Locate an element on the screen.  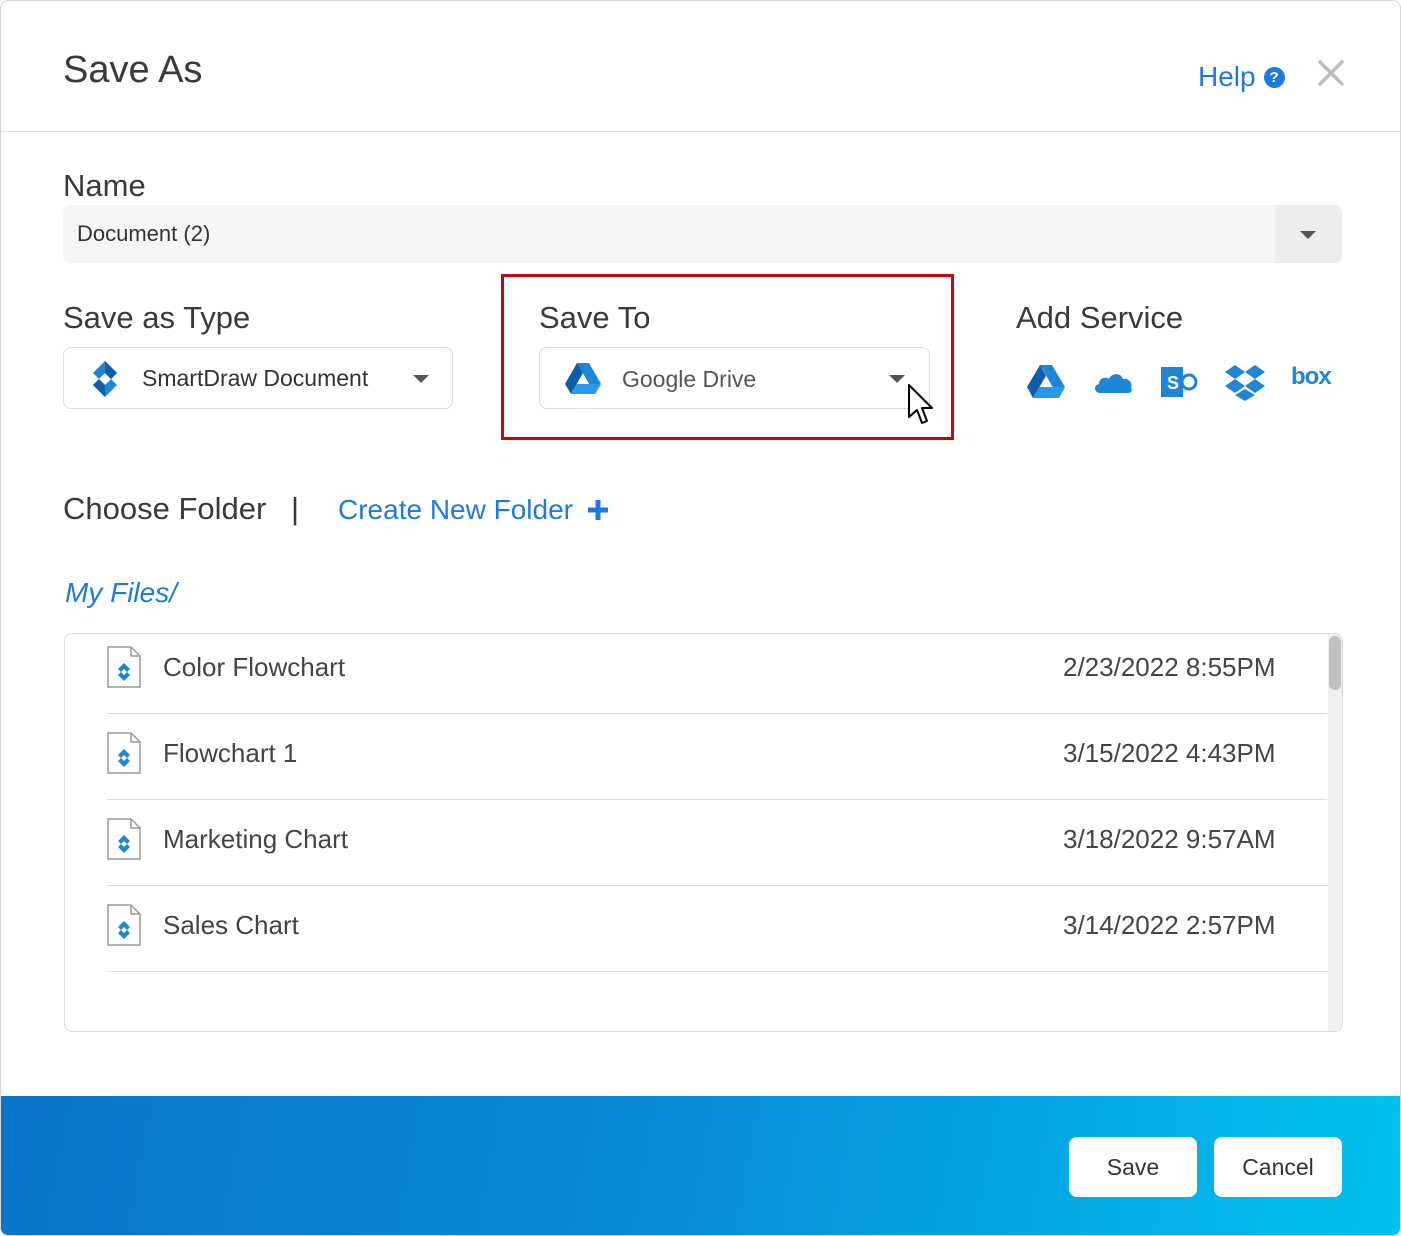
file-date: 3/15/2022 4:43PM is located at coordinates (1169, 753).